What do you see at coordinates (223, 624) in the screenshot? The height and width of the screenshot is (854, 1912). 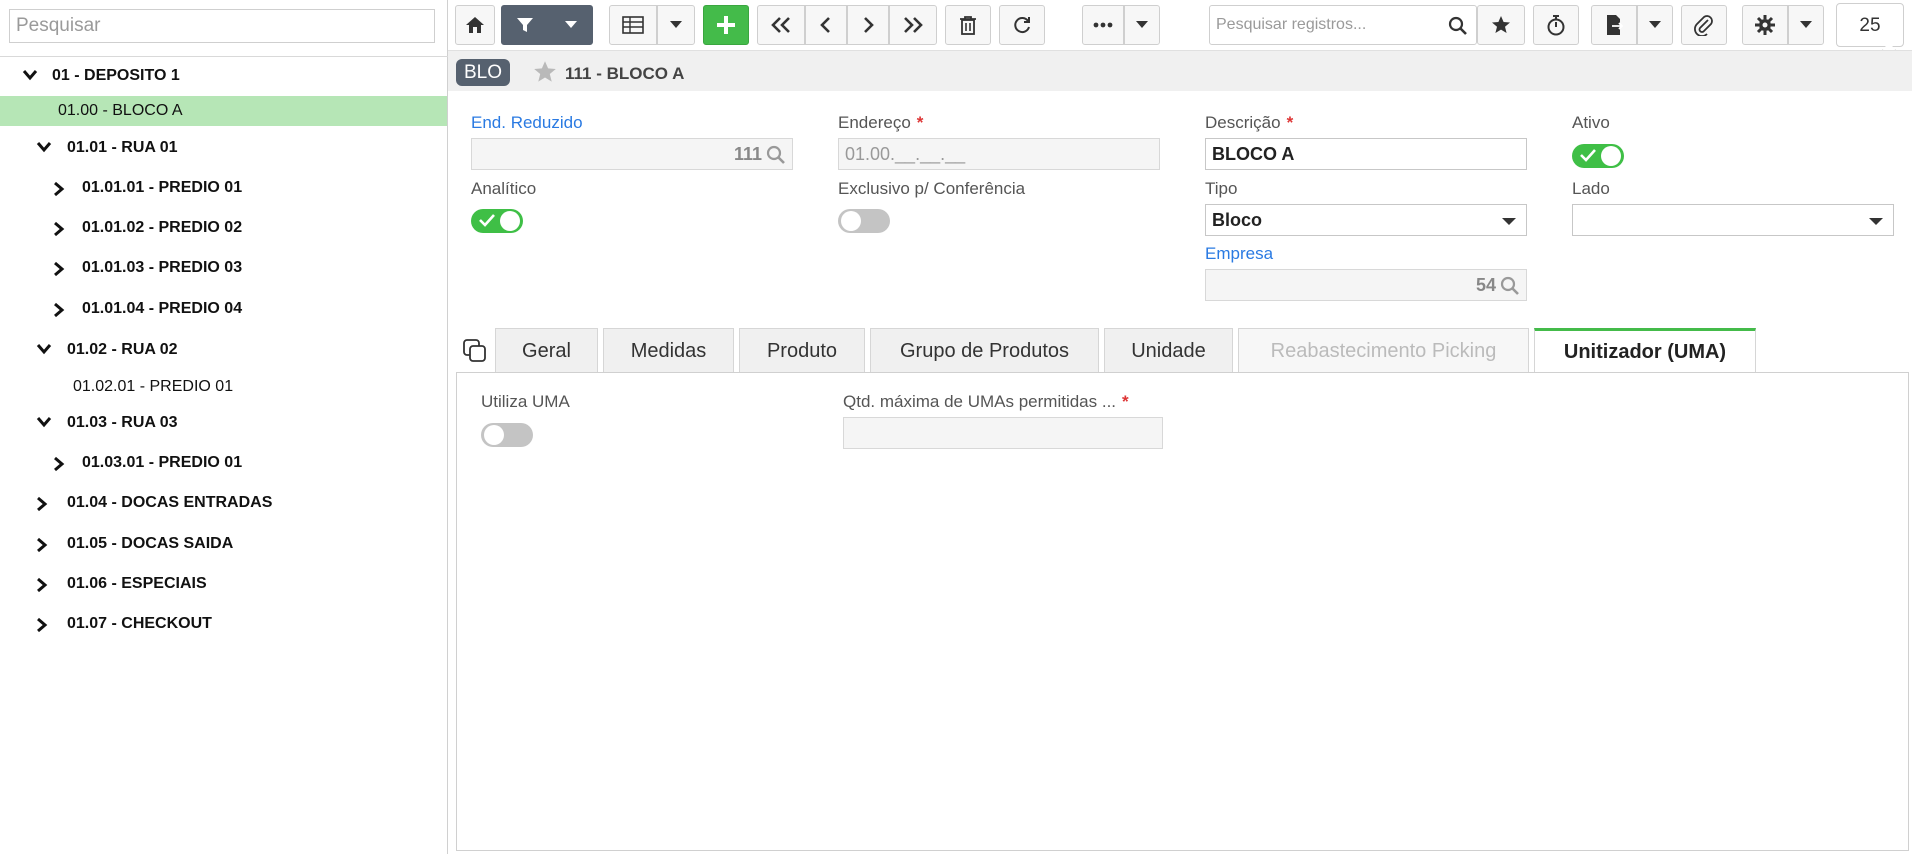 I see `tree-item: 01.07 - CHECKOUT` at bounding box center [223, 624].